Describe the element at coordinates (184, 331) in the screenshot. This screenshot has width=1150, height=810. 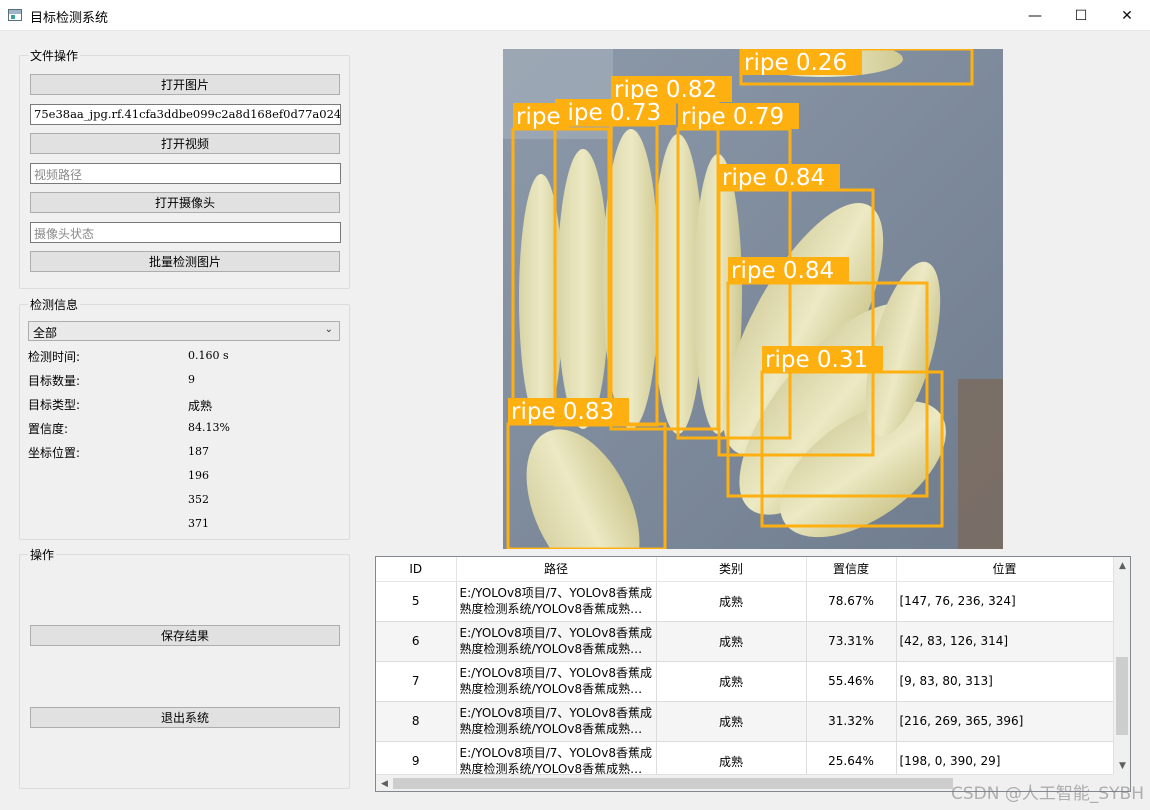
I see `target-filter-select: 全部 ⌄` at that location.